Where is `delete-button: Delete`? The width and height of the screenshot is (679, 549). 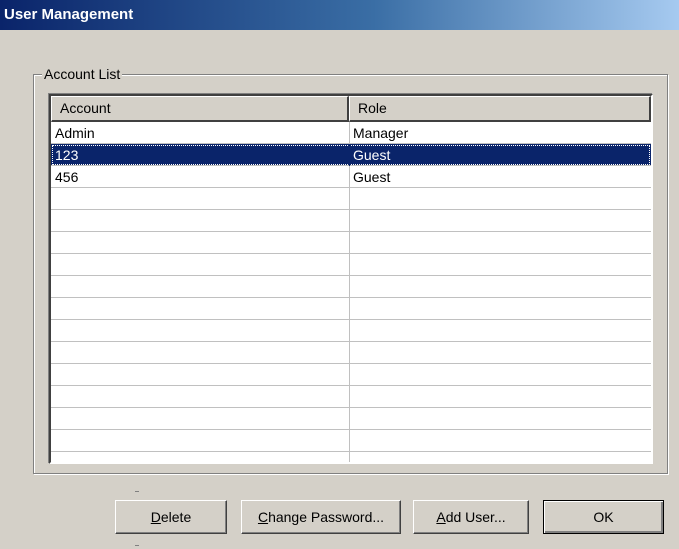 delete-button: Delete is located at coordinates (171, 517).